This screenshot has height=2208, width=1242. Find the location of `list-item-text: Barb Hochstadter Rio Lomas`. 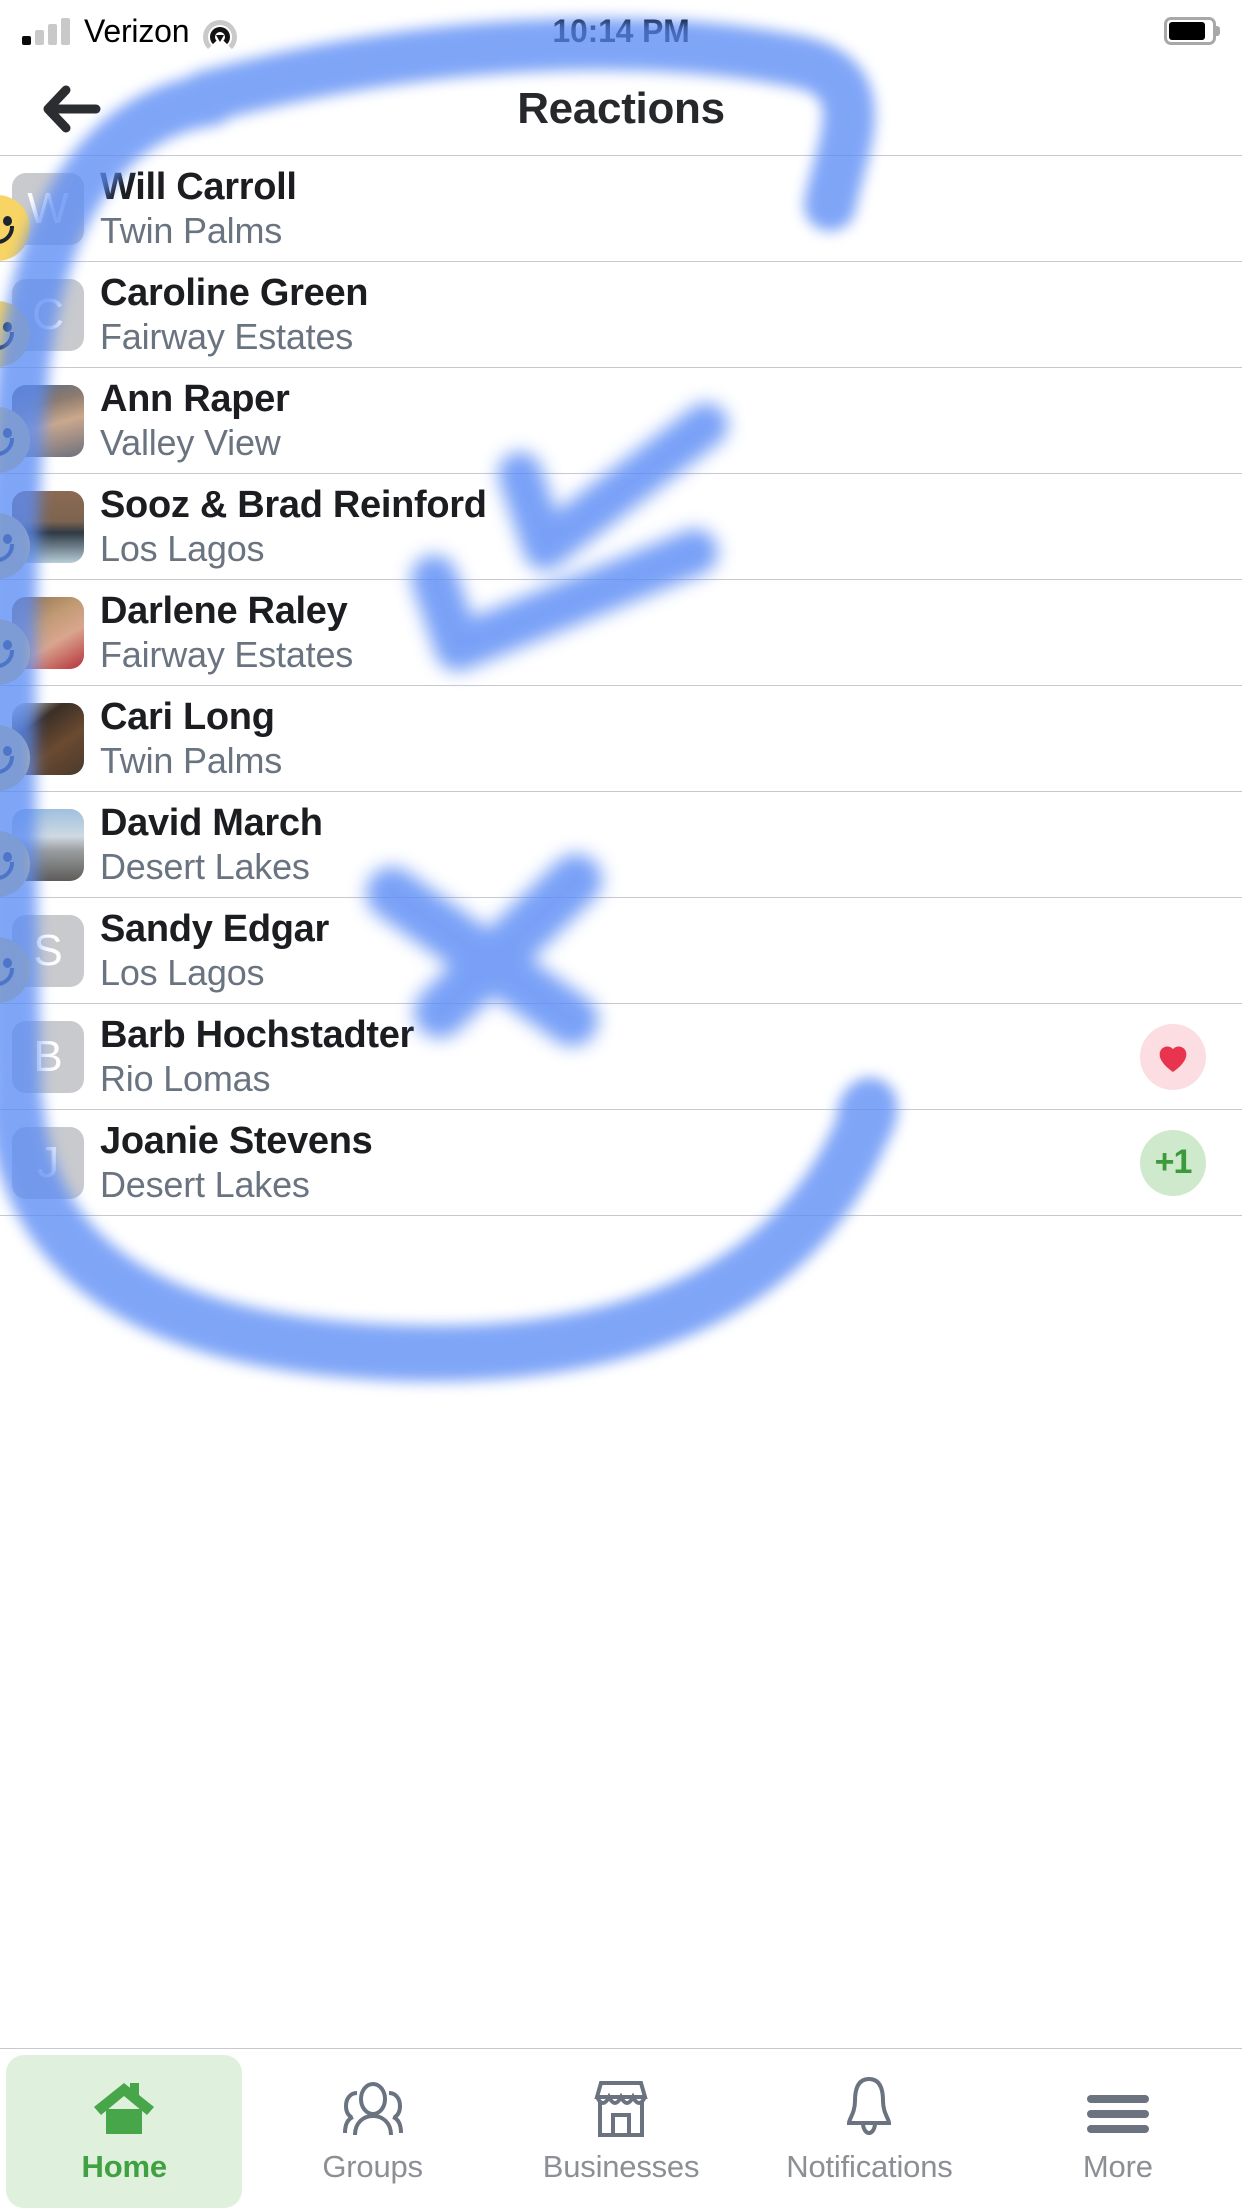

list-item-text: Barb Hochstadter Rio Lomas is located at coordinates (257, 1057).